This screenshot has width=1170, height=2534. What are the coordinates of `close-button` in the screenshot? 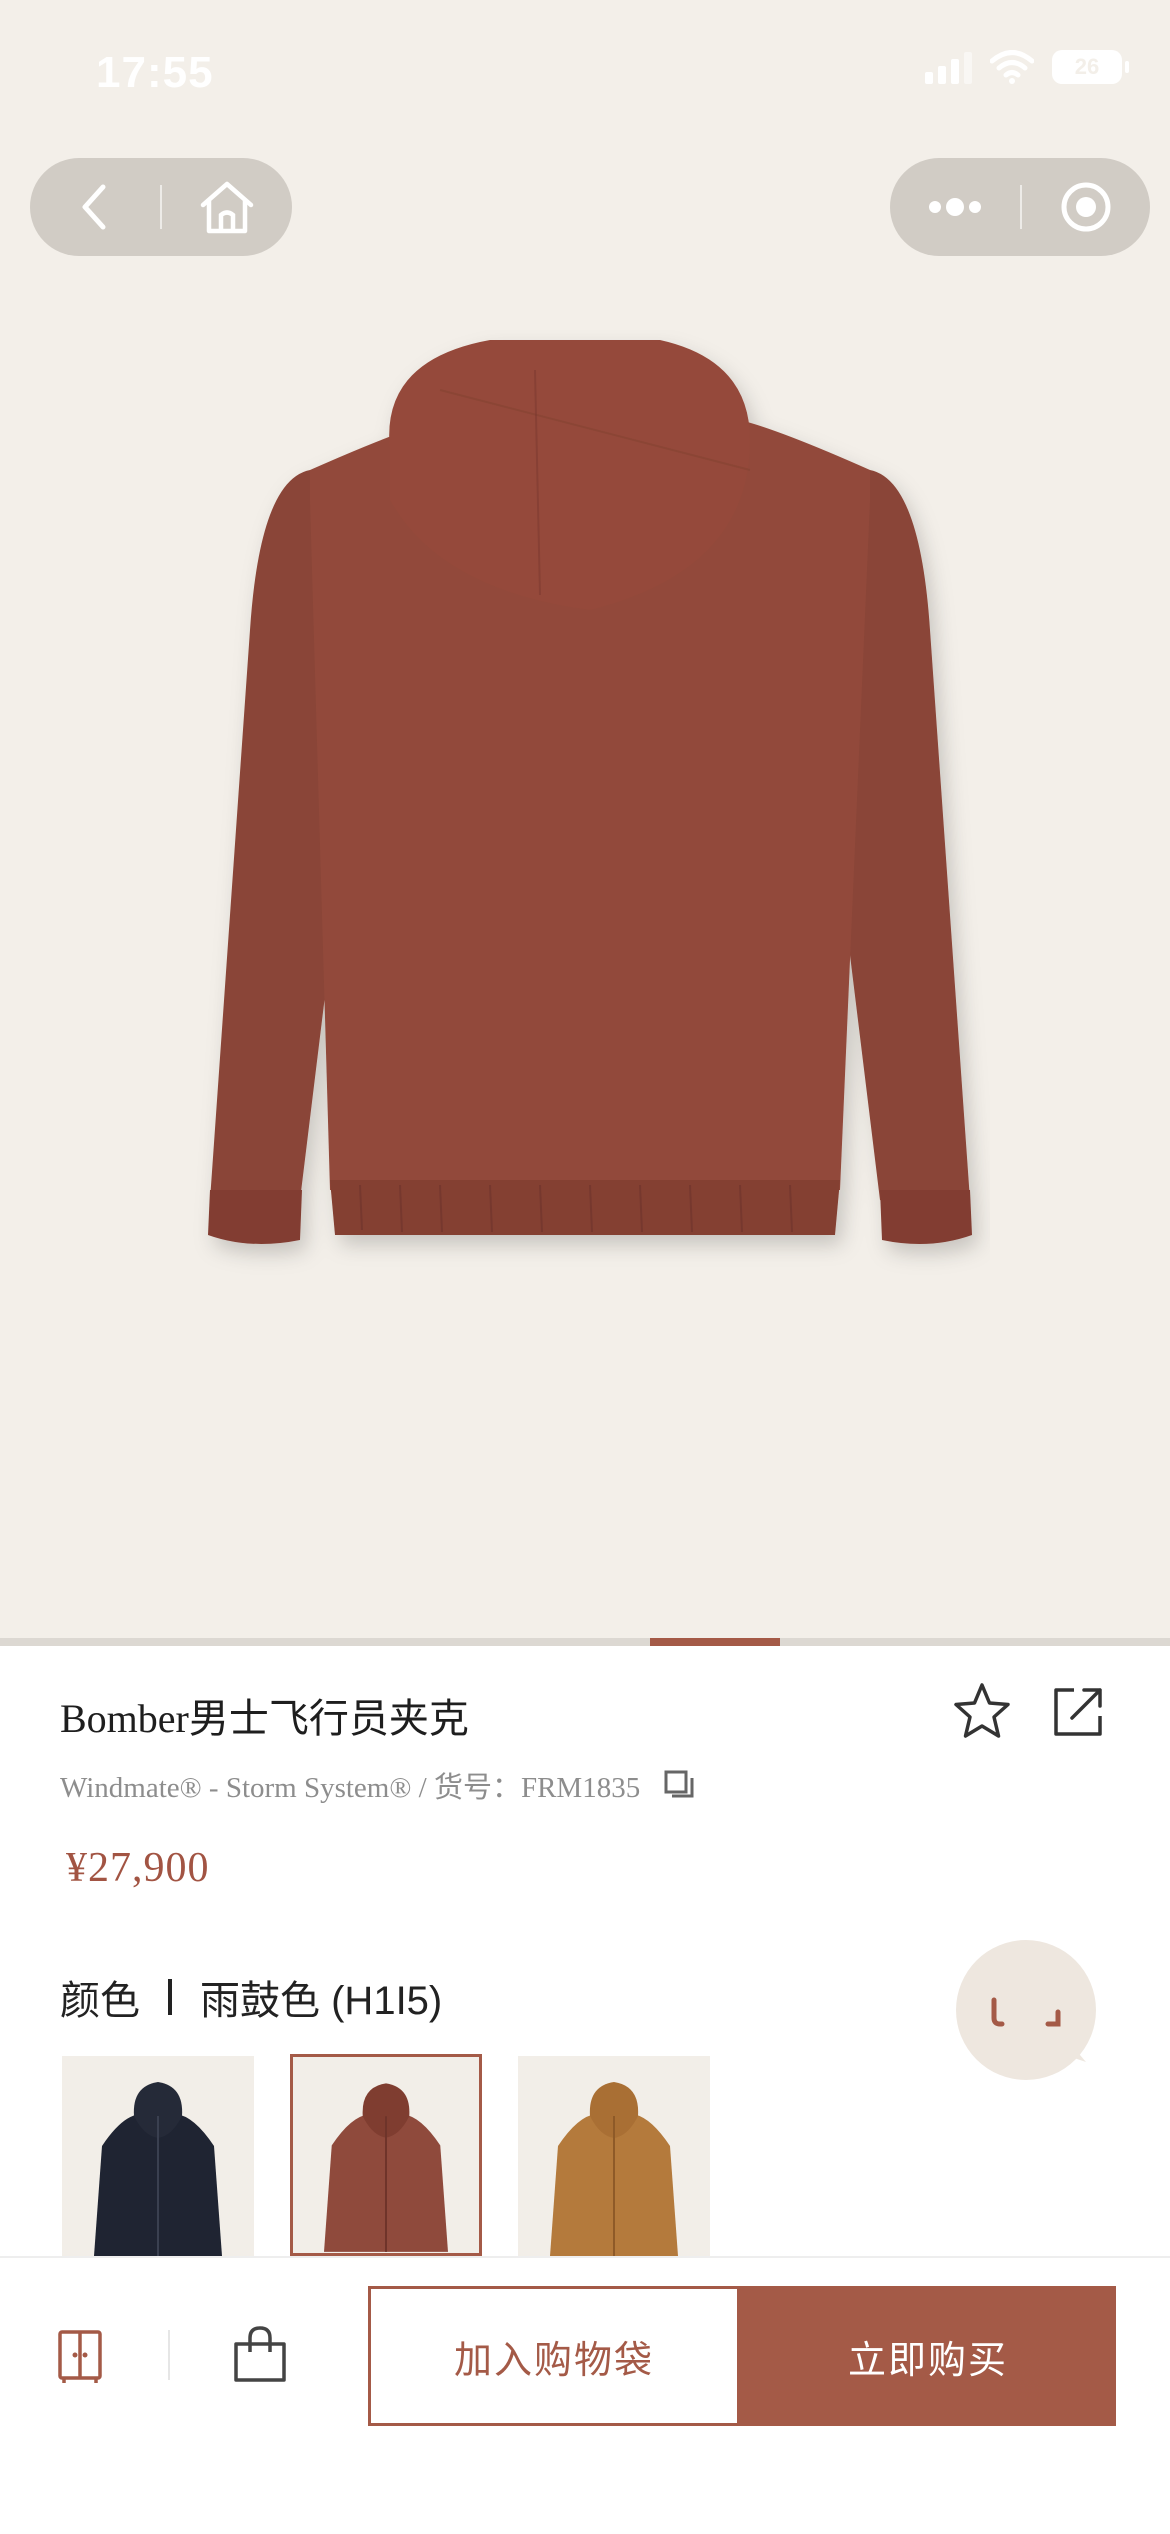 It's located at (1086, 207).